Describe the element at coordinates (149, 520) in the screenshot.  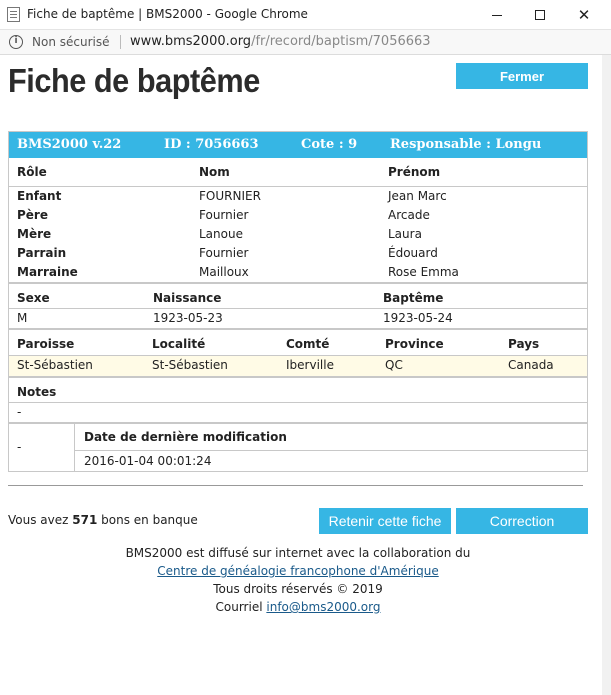
I see `bank-suffix: bons en banque` at that location.